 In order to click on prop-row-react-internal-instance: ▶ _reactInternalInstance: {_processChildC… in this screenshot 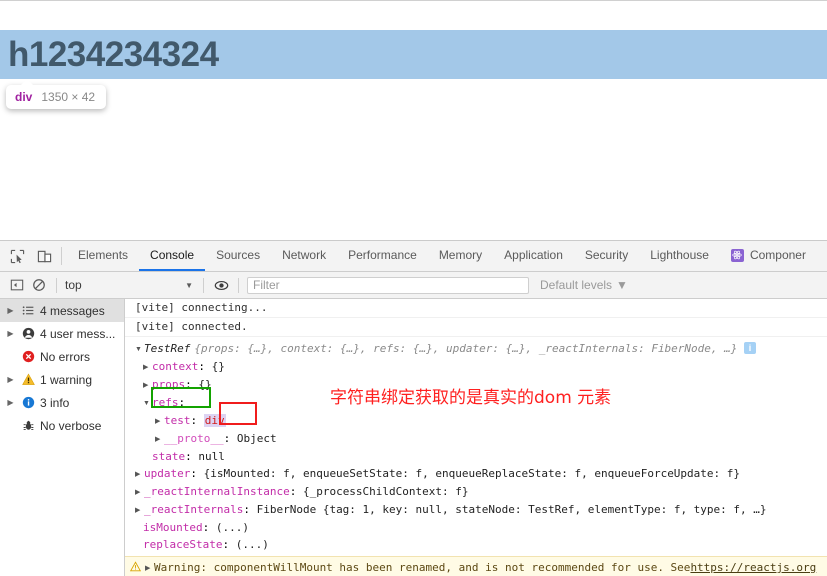, I will do `click(476, 492)`.